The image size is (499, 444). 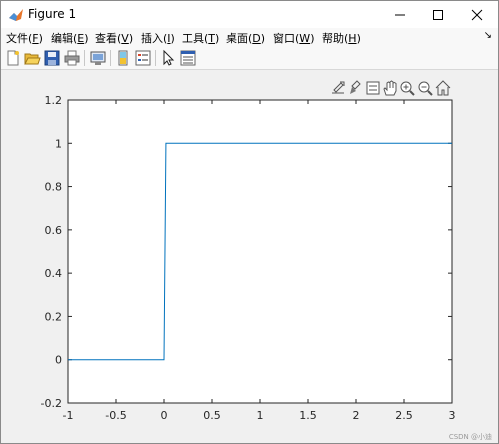 I want to click on x-tick-label: 2, so click(x=356, y=415).